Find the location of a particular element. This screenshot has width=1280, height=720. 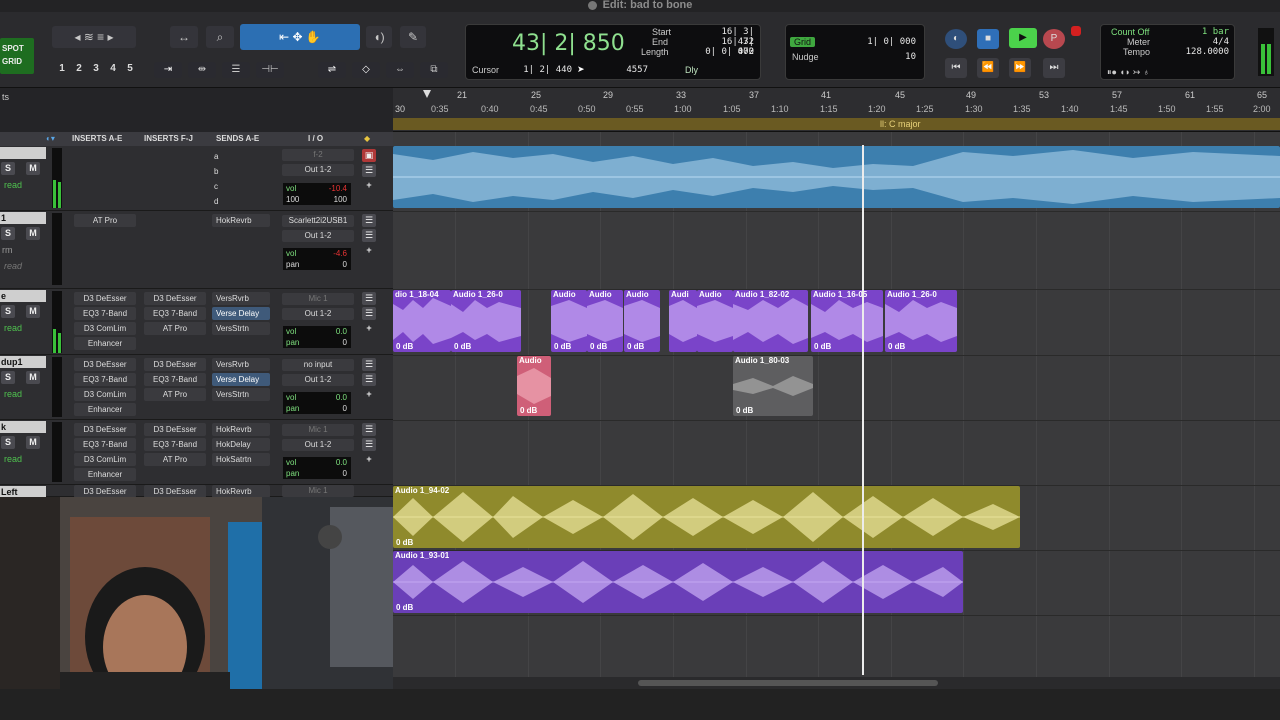

online-icon: ◐ is located at coordinates (956, 39).